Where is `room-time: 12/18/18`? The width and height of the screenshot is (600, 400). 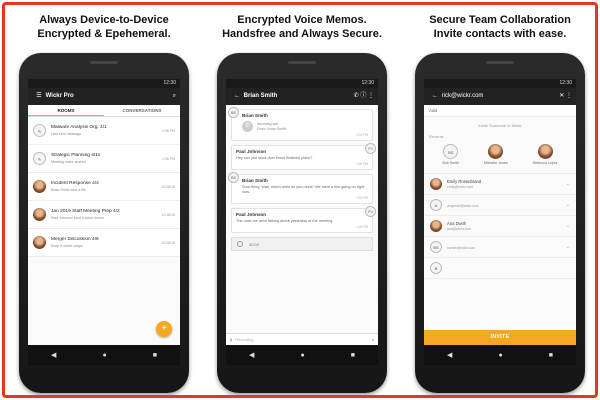 room-time: 12/18/18 is located at coordinates (168, 214).